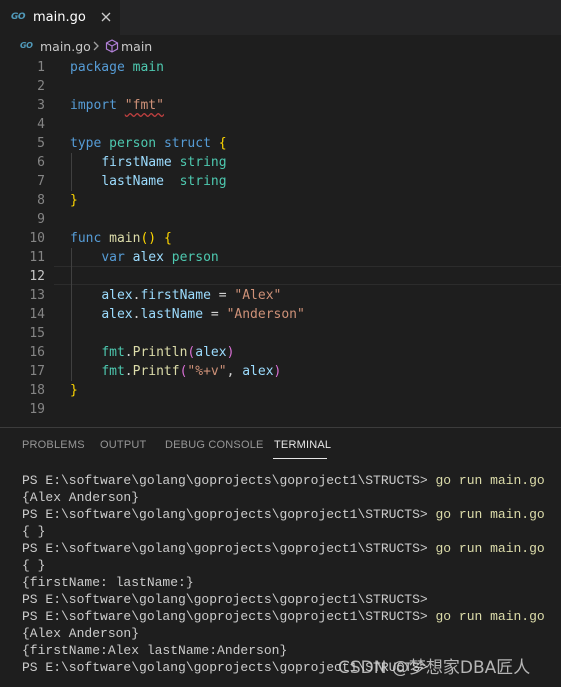 This screenshot has height=687, width=561. I want to click on code-line: firstName string, so click(164, 162).